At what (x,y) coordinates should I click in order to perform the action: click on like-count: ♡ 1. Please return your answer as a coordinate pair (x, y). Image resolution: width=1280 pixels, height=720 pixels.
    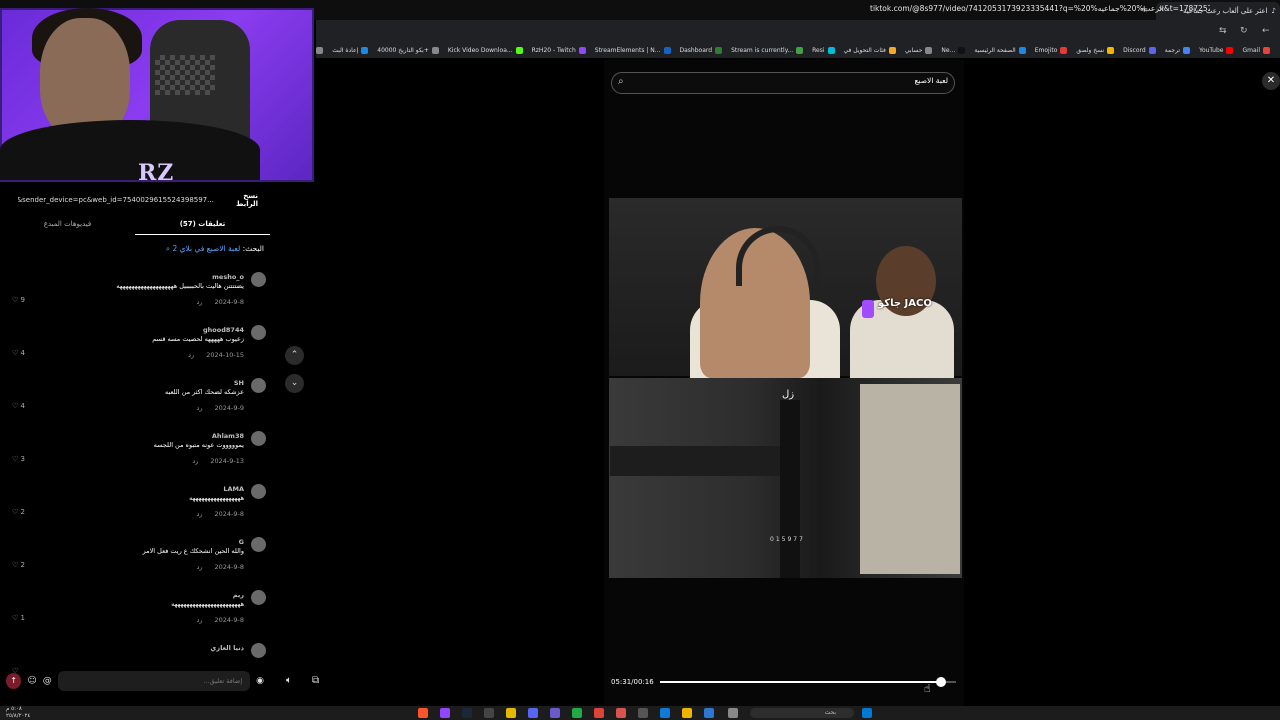
    Looking at the image, I should click on (18, 618).